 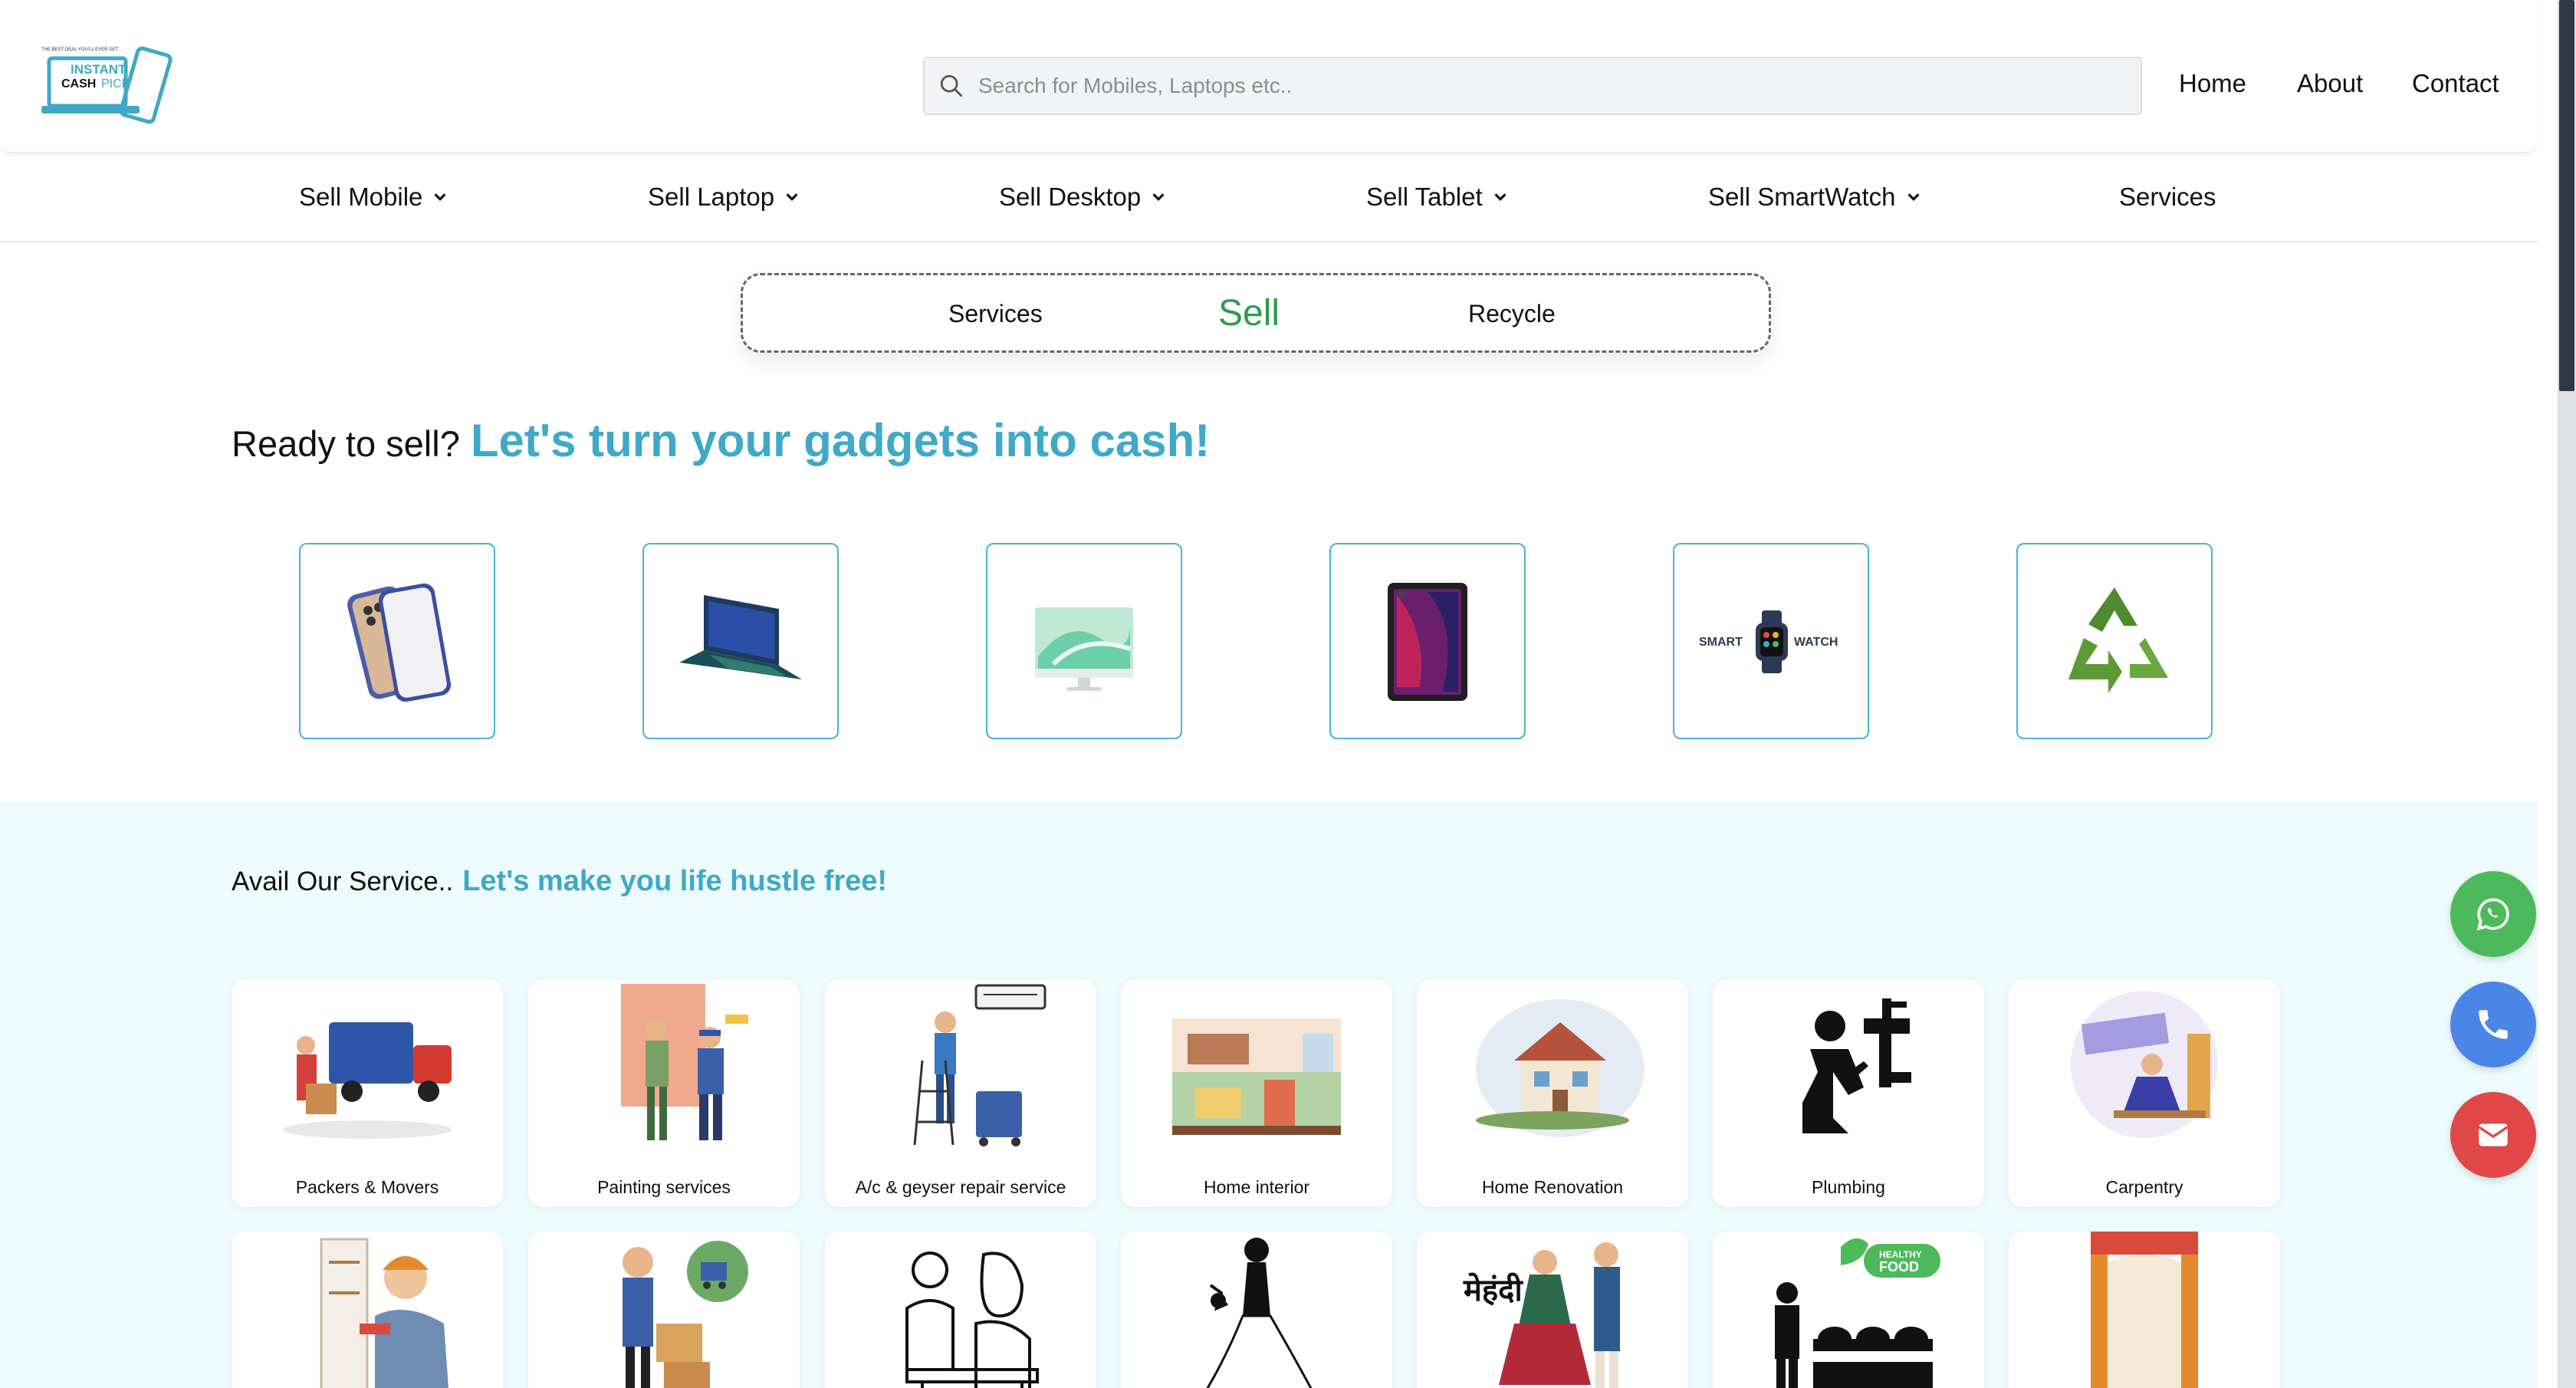 I want to click on tablet-icon, so click(x=1428, y=642).